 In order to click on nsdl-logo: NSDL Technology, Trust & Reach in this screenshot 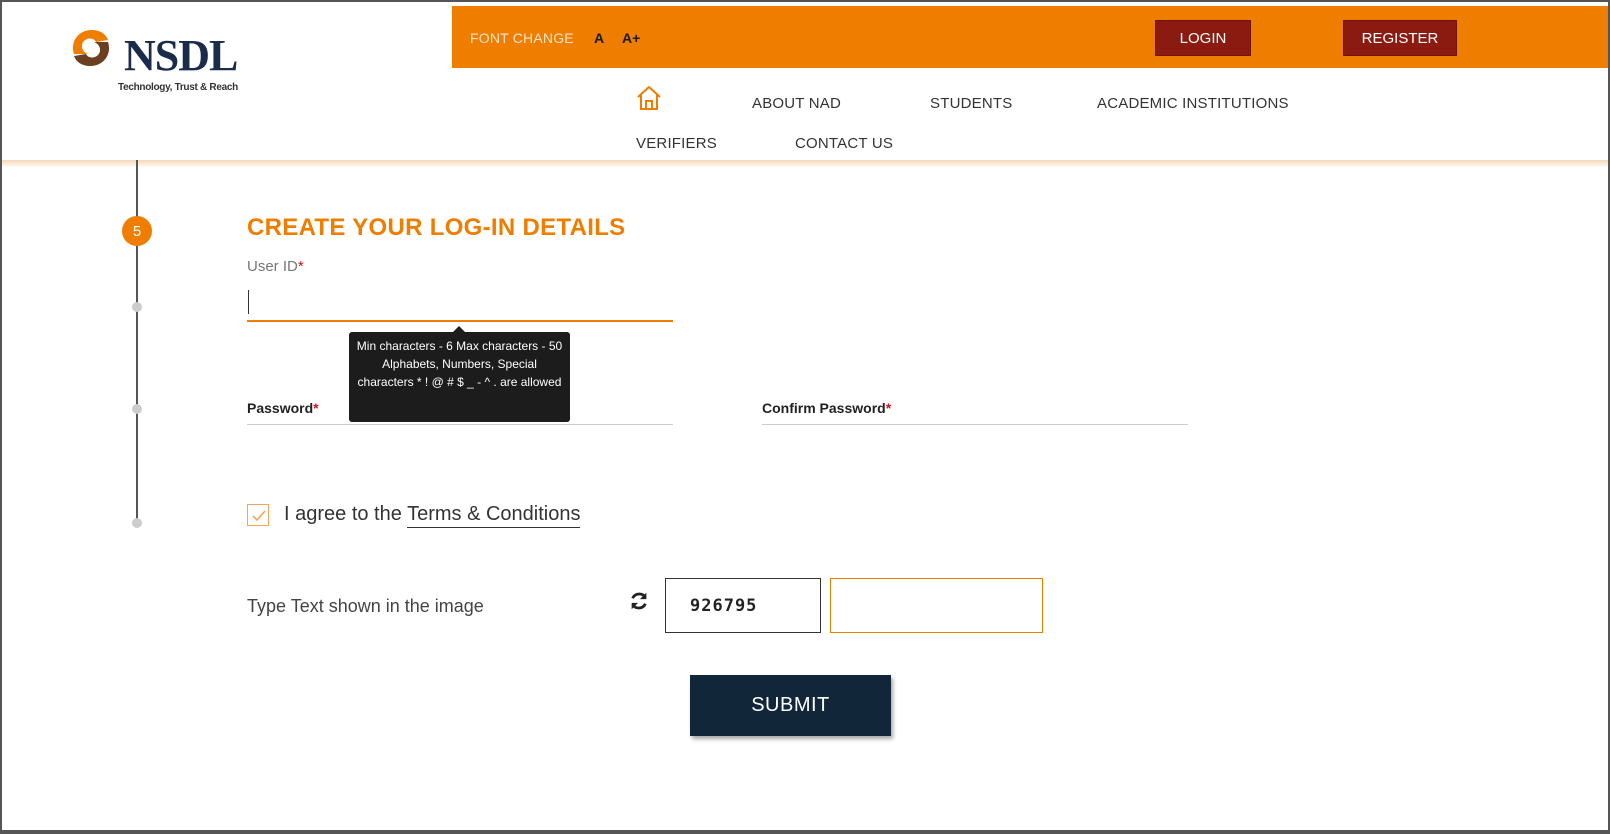, I will do `click(166, 59)`.